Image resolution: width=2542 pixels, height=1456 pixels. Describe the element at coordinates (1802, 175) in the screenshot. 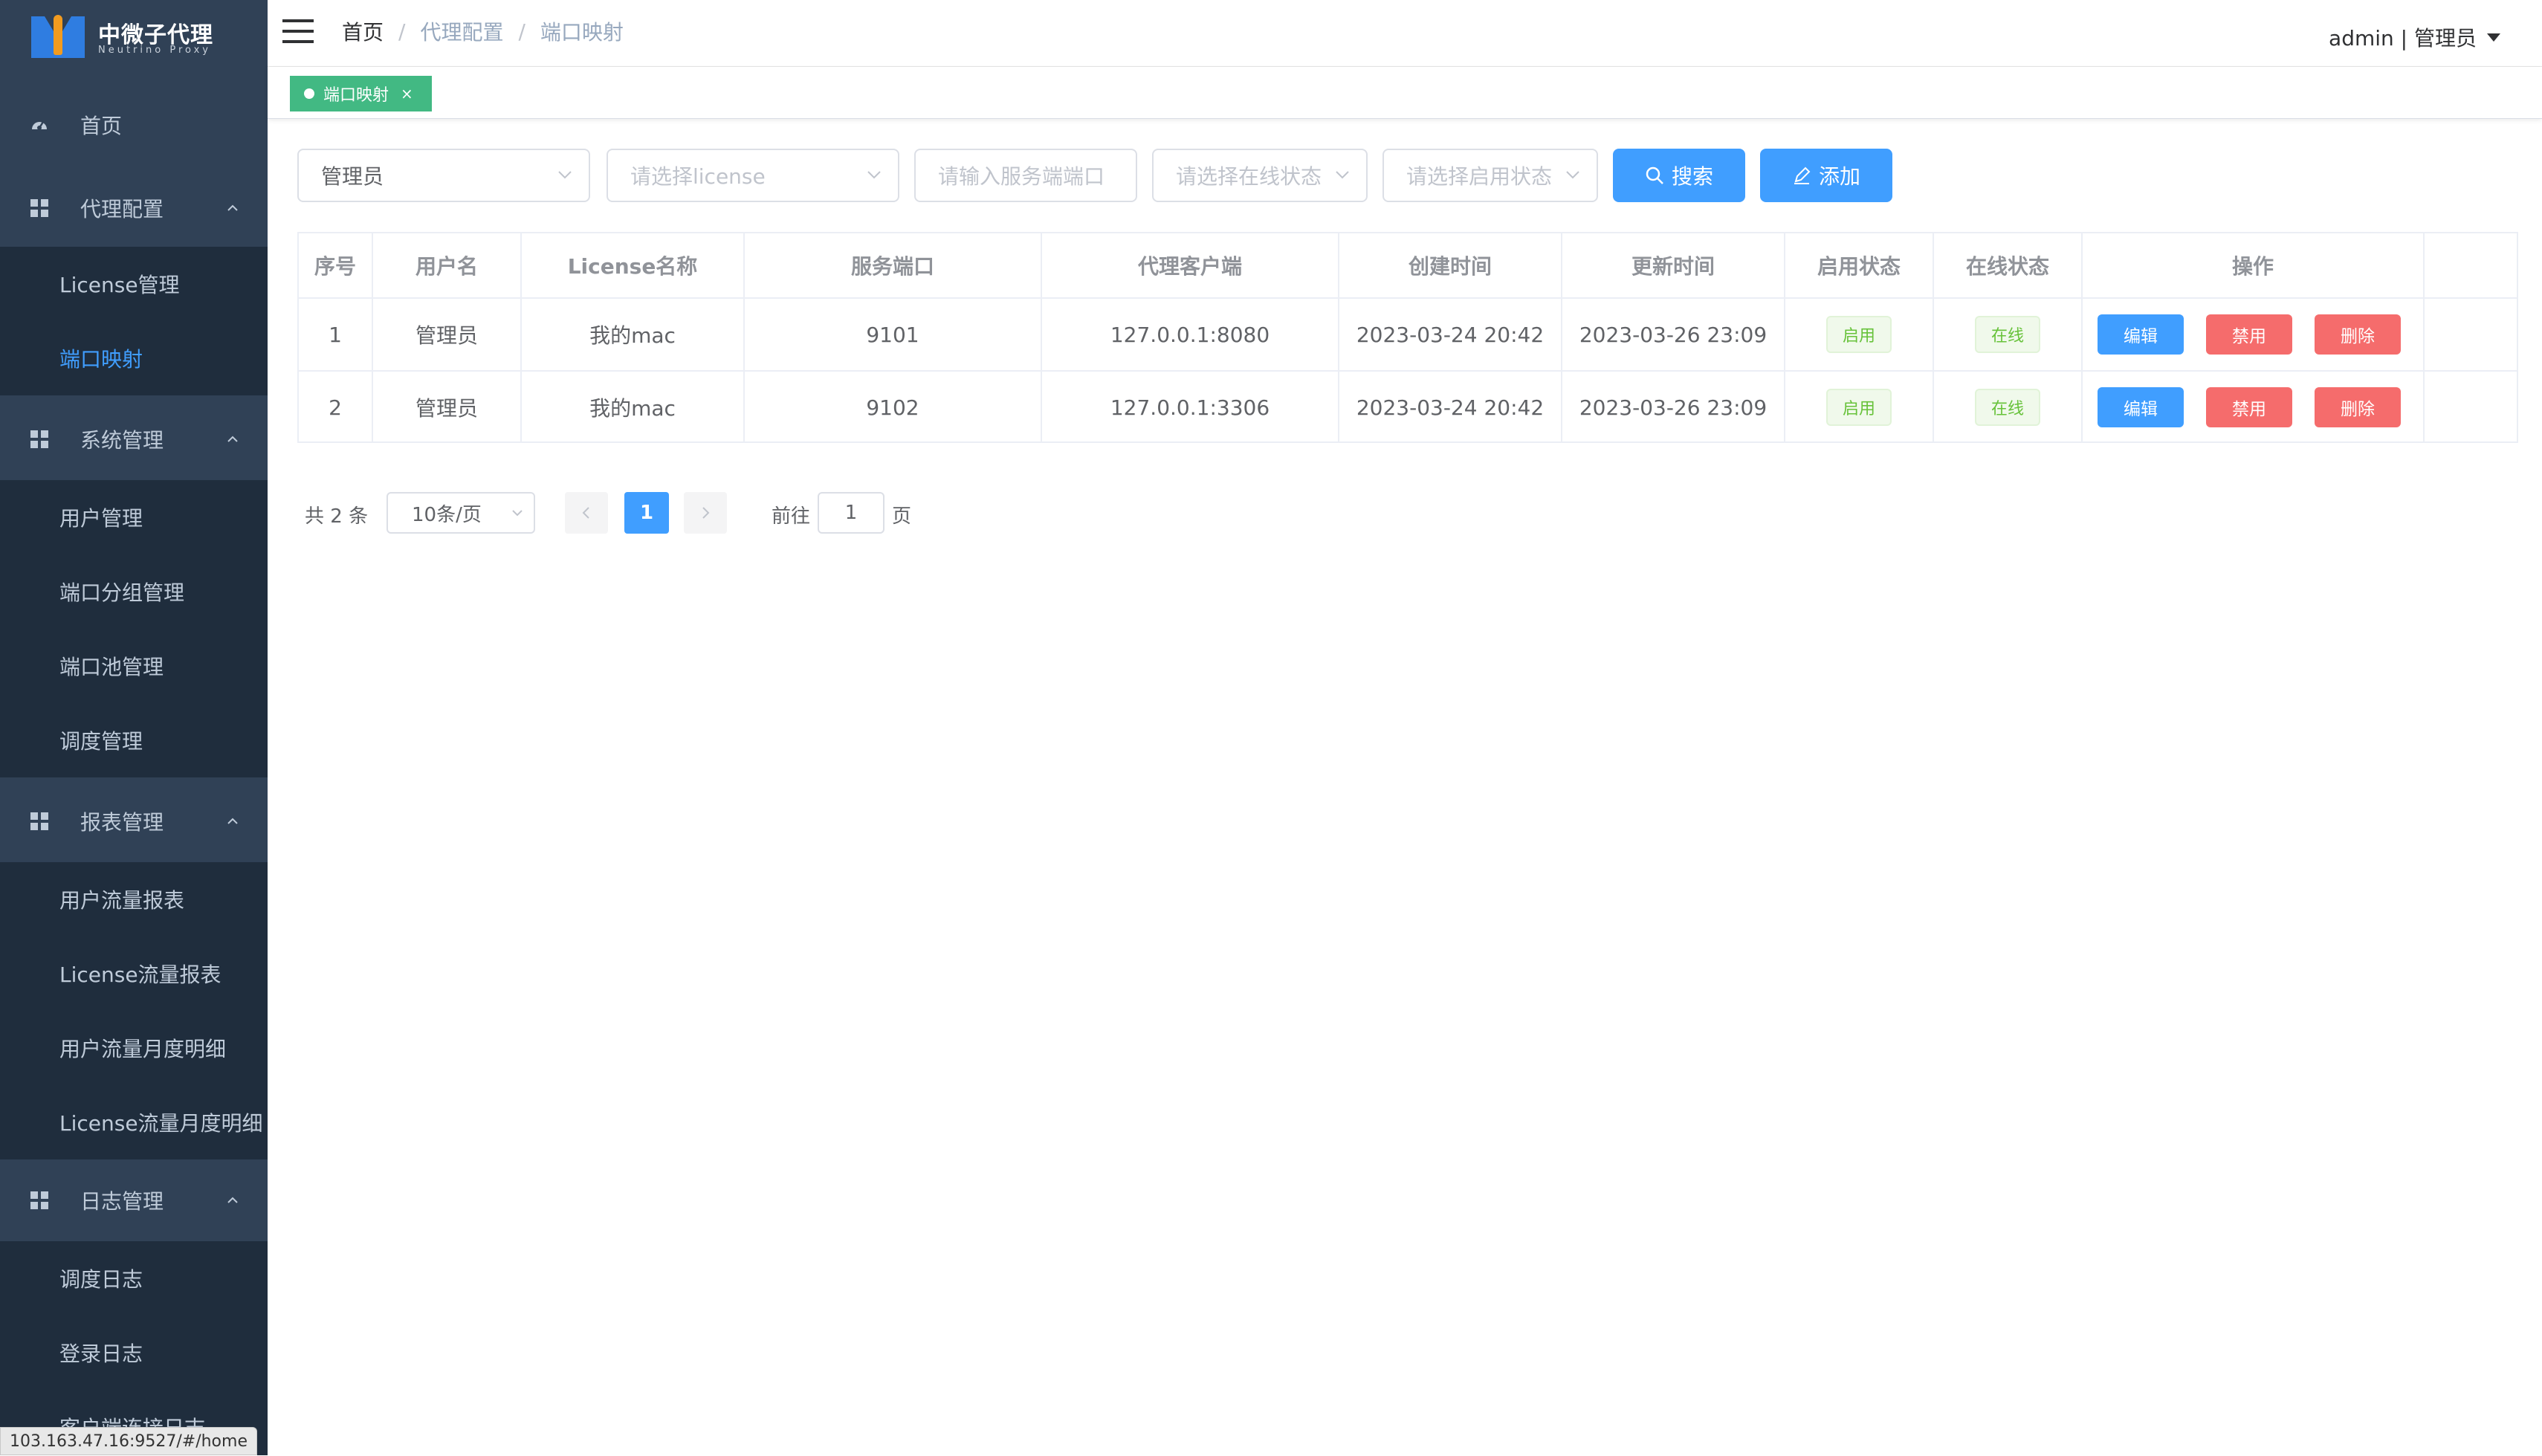

I see `edit-icon` at that location.